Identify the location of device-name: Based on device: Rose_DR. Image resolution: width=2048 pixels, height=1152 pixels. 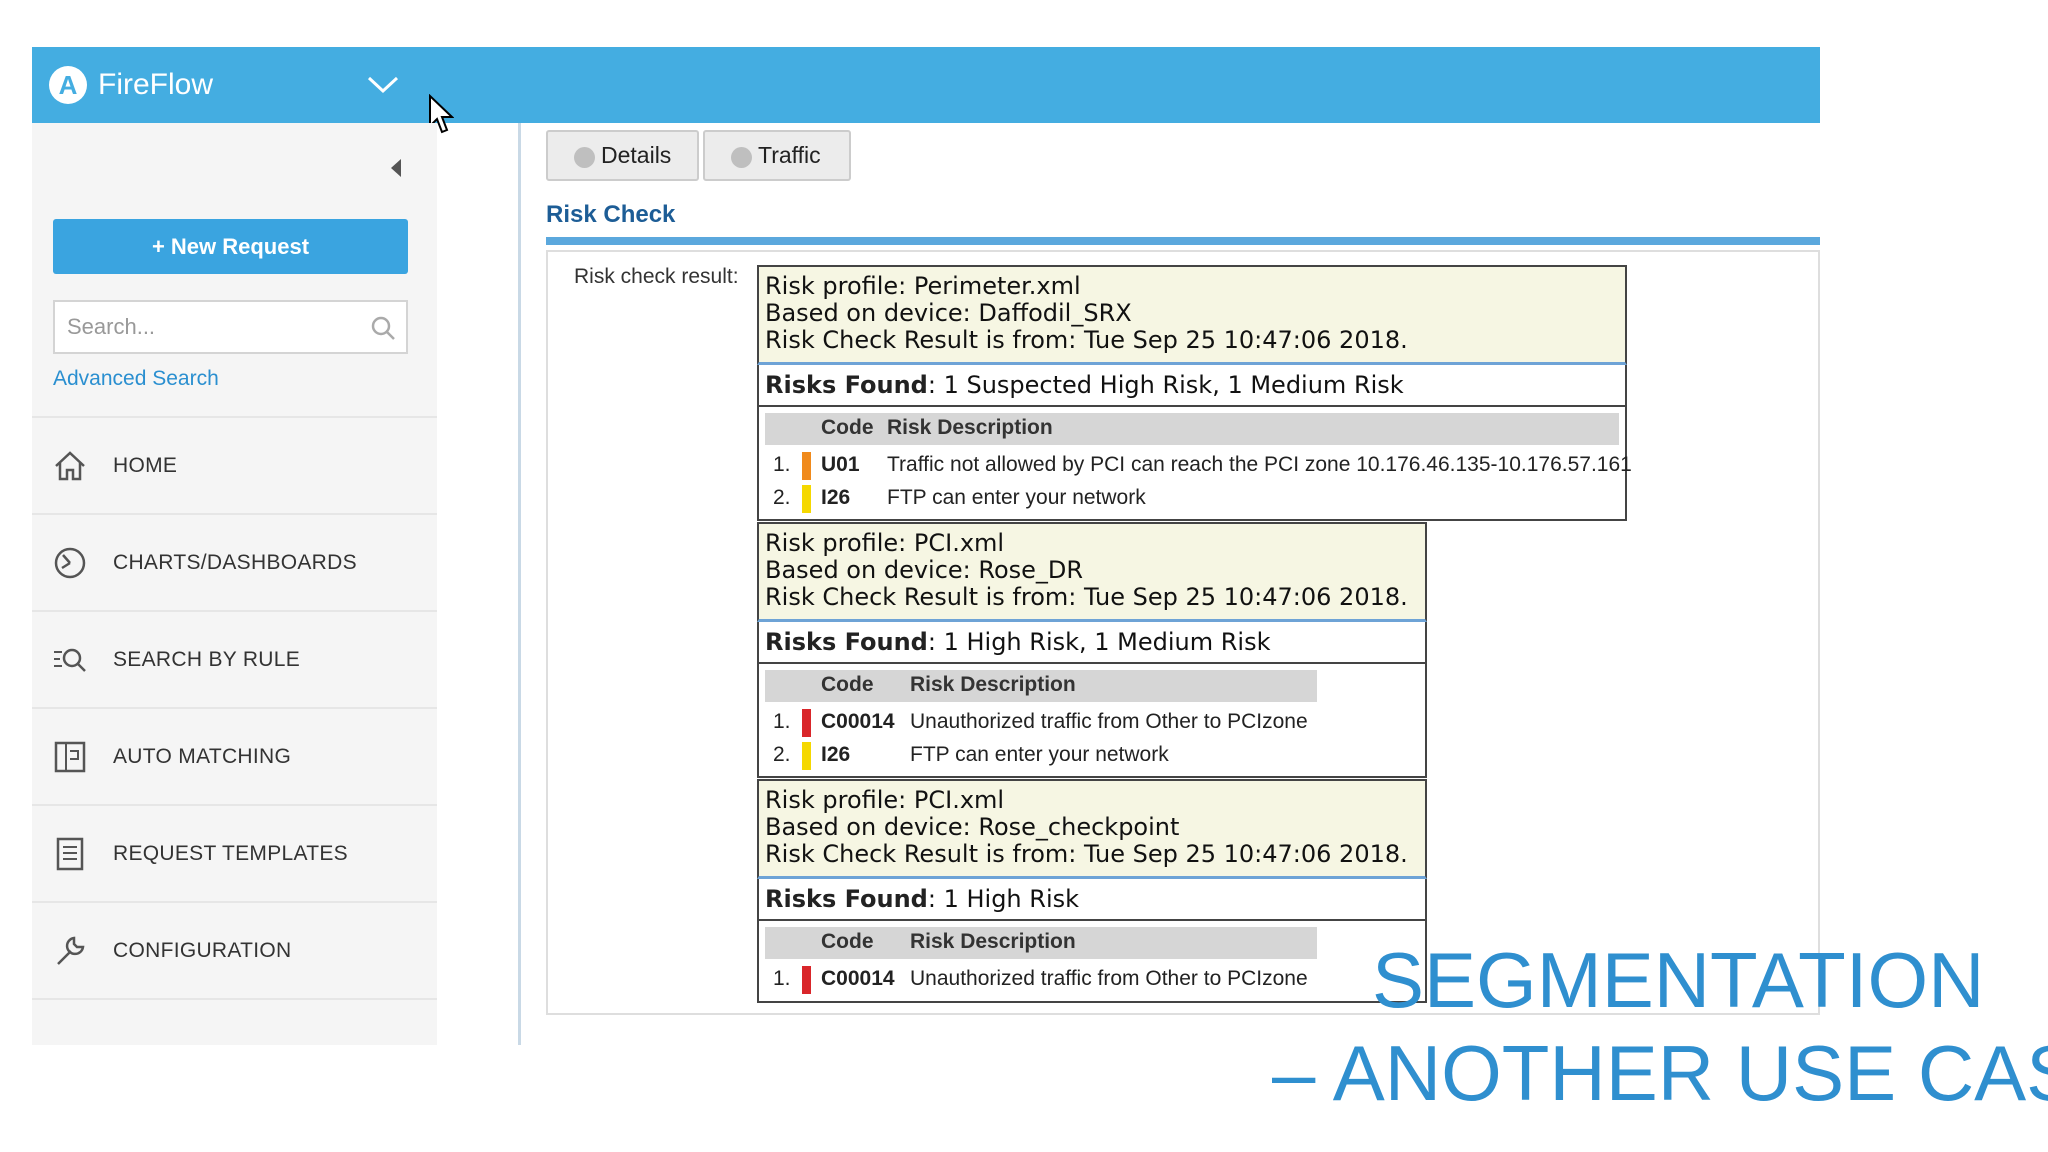
(924, 570).